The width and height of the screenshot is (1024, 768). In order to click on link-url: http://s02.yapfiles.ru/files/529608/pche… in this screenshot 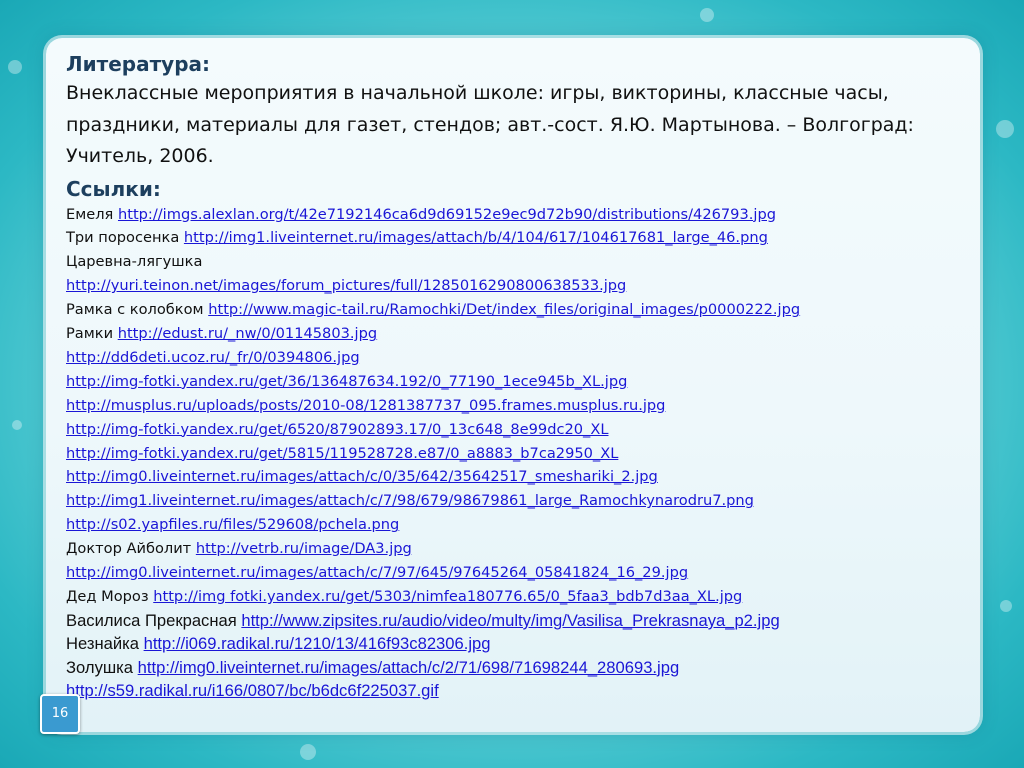, I will do `click(232, 524)`.